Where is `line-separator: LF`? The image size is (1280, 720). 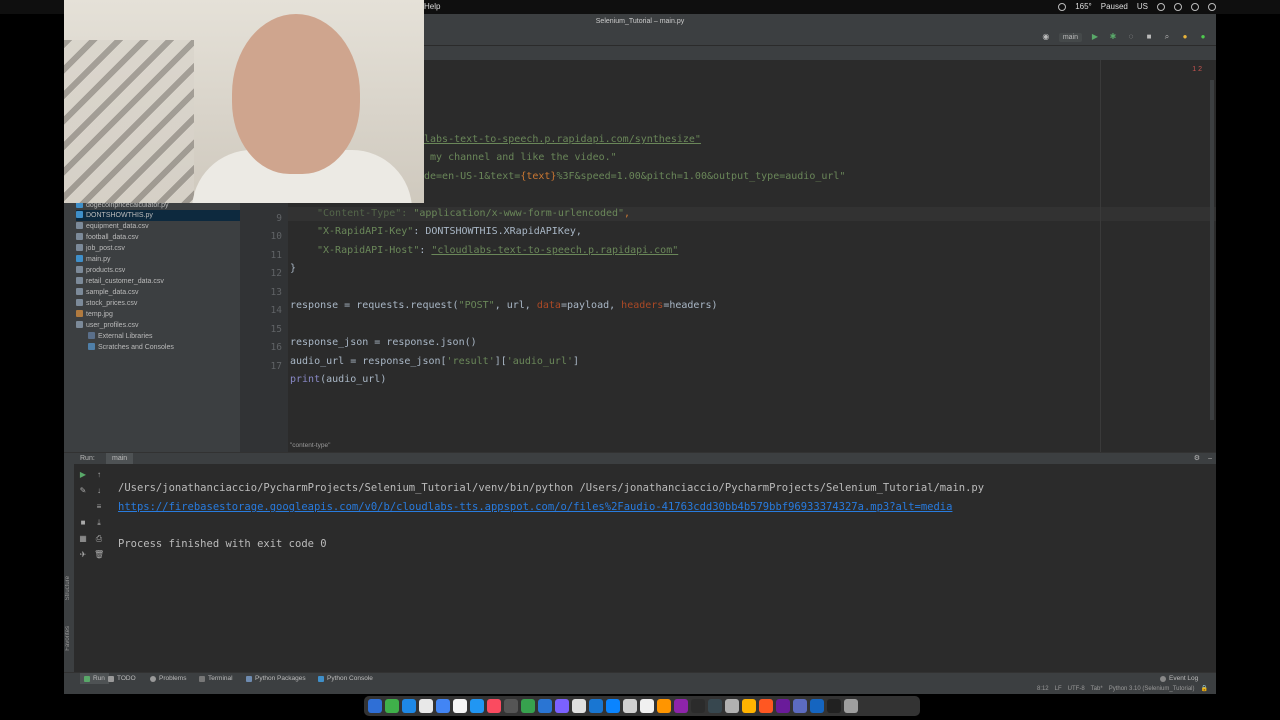 line-separator: LF is located at coordinates (1058, 689).